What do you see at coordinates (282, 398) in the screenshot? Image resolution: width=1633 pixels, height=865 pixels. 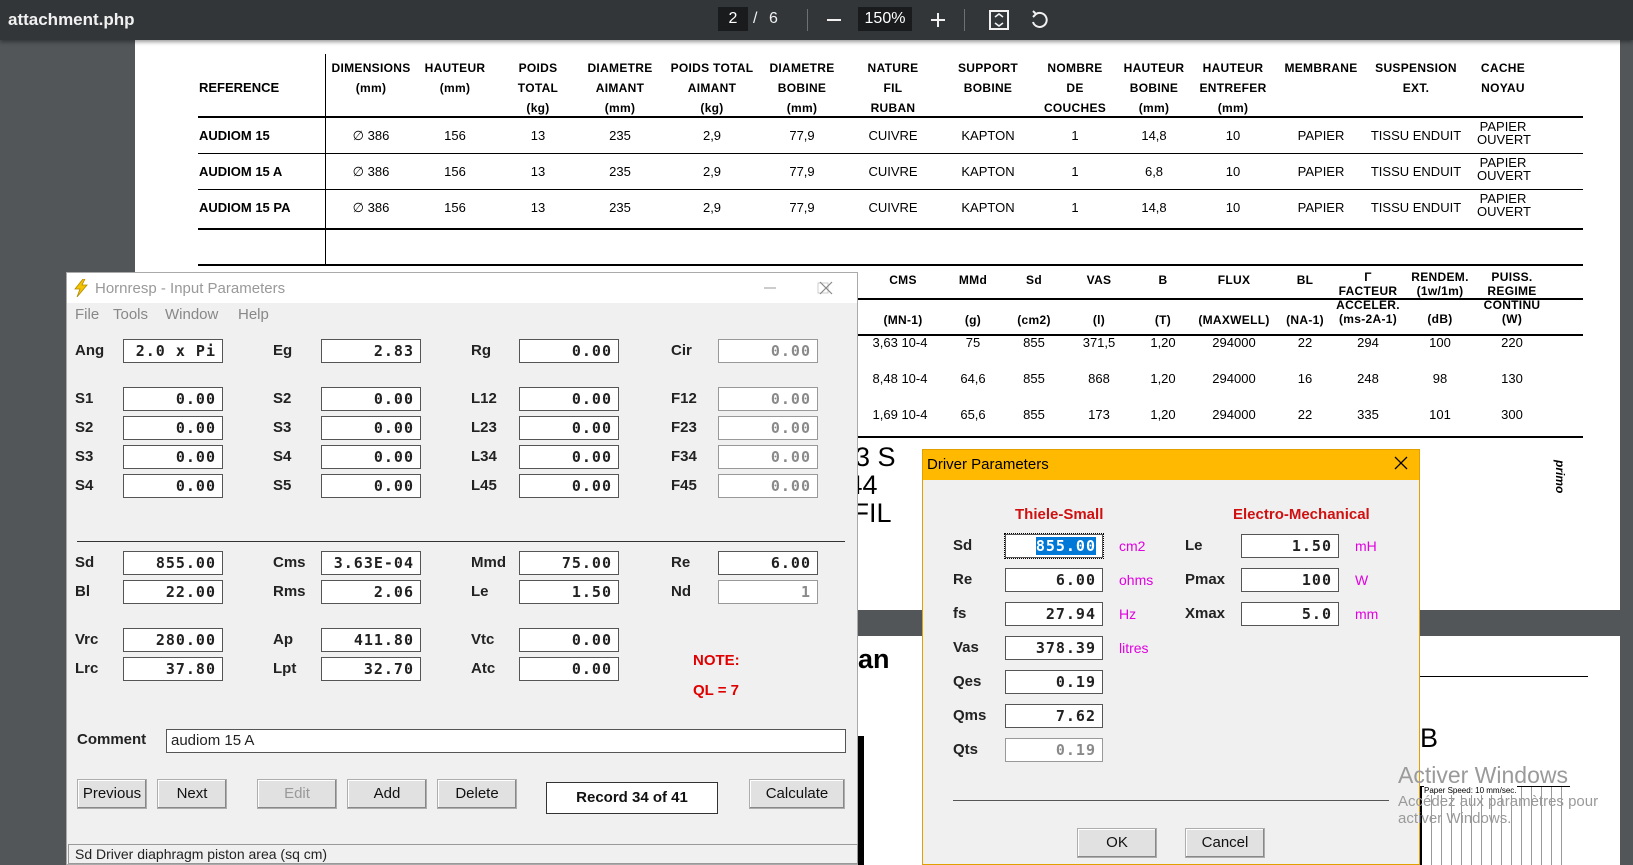 I see `param-label: S2` at bounding box center [282, 398].